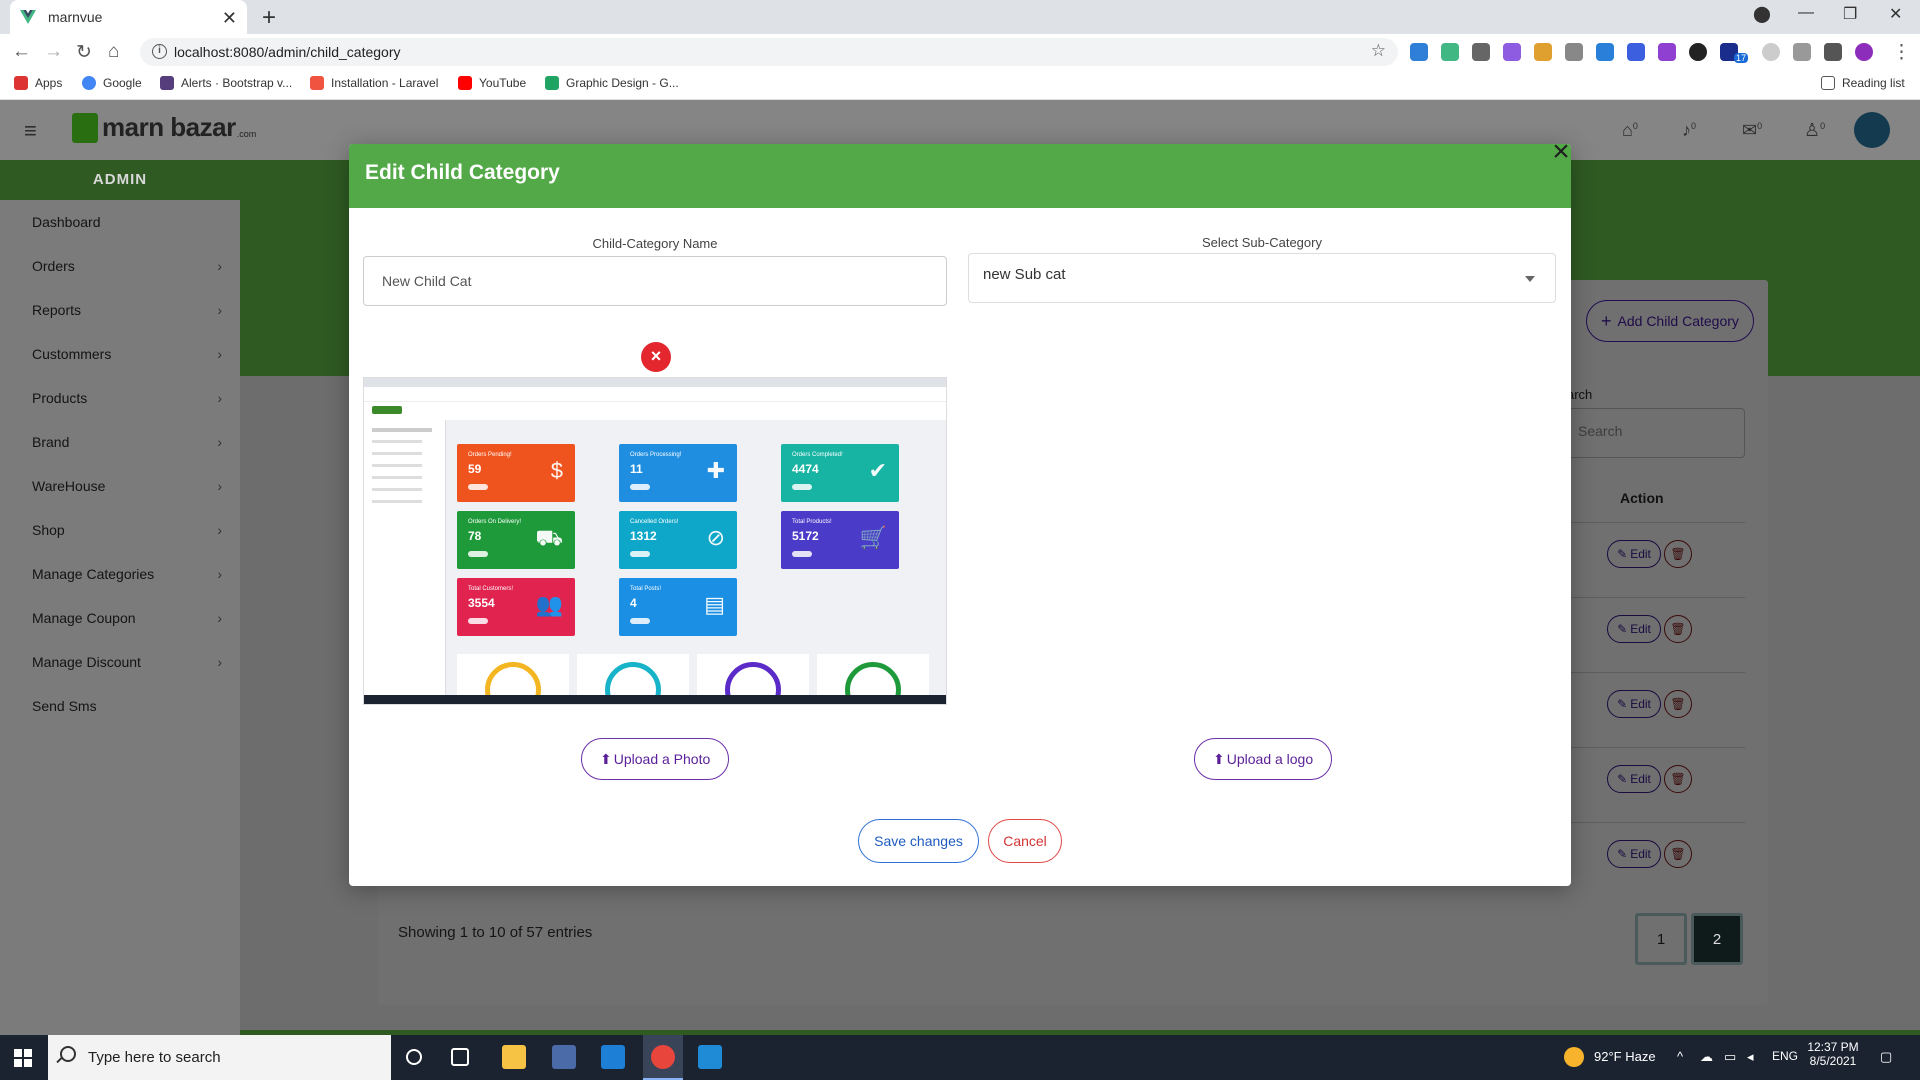 The width and height of the screenshot is (1920, 1080). Describe the element at coordinates (1886, 1057) in the screenshot. I see `notification-icon: ▢` at that location.